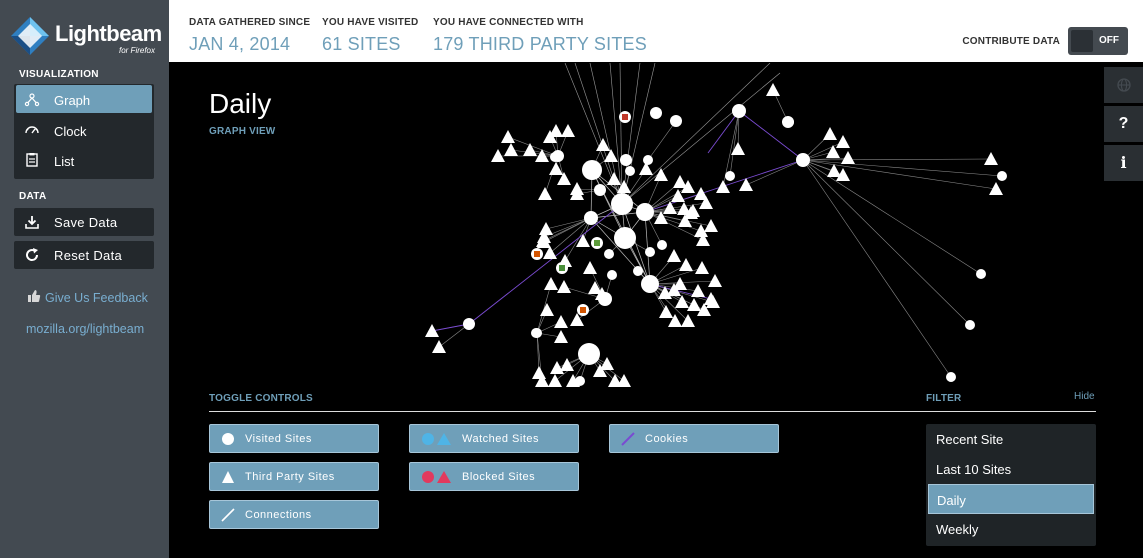  What do you see at coordinates (1123, 163) in the screenshot?
I see `info-button: i` at bounding box center [1123, 163].